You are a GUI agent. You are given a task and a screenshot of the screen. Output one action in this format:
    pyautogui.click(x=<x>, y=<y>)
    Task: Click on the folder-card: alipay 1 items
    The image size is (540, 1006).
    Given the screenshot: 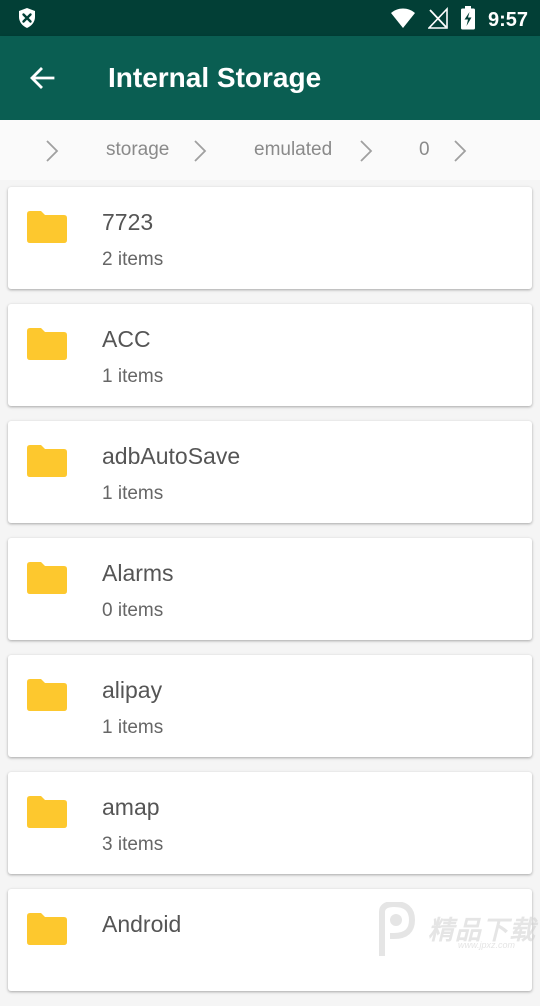 What is the action you would take?
    pyautogui.click(x=270, y=706)
    